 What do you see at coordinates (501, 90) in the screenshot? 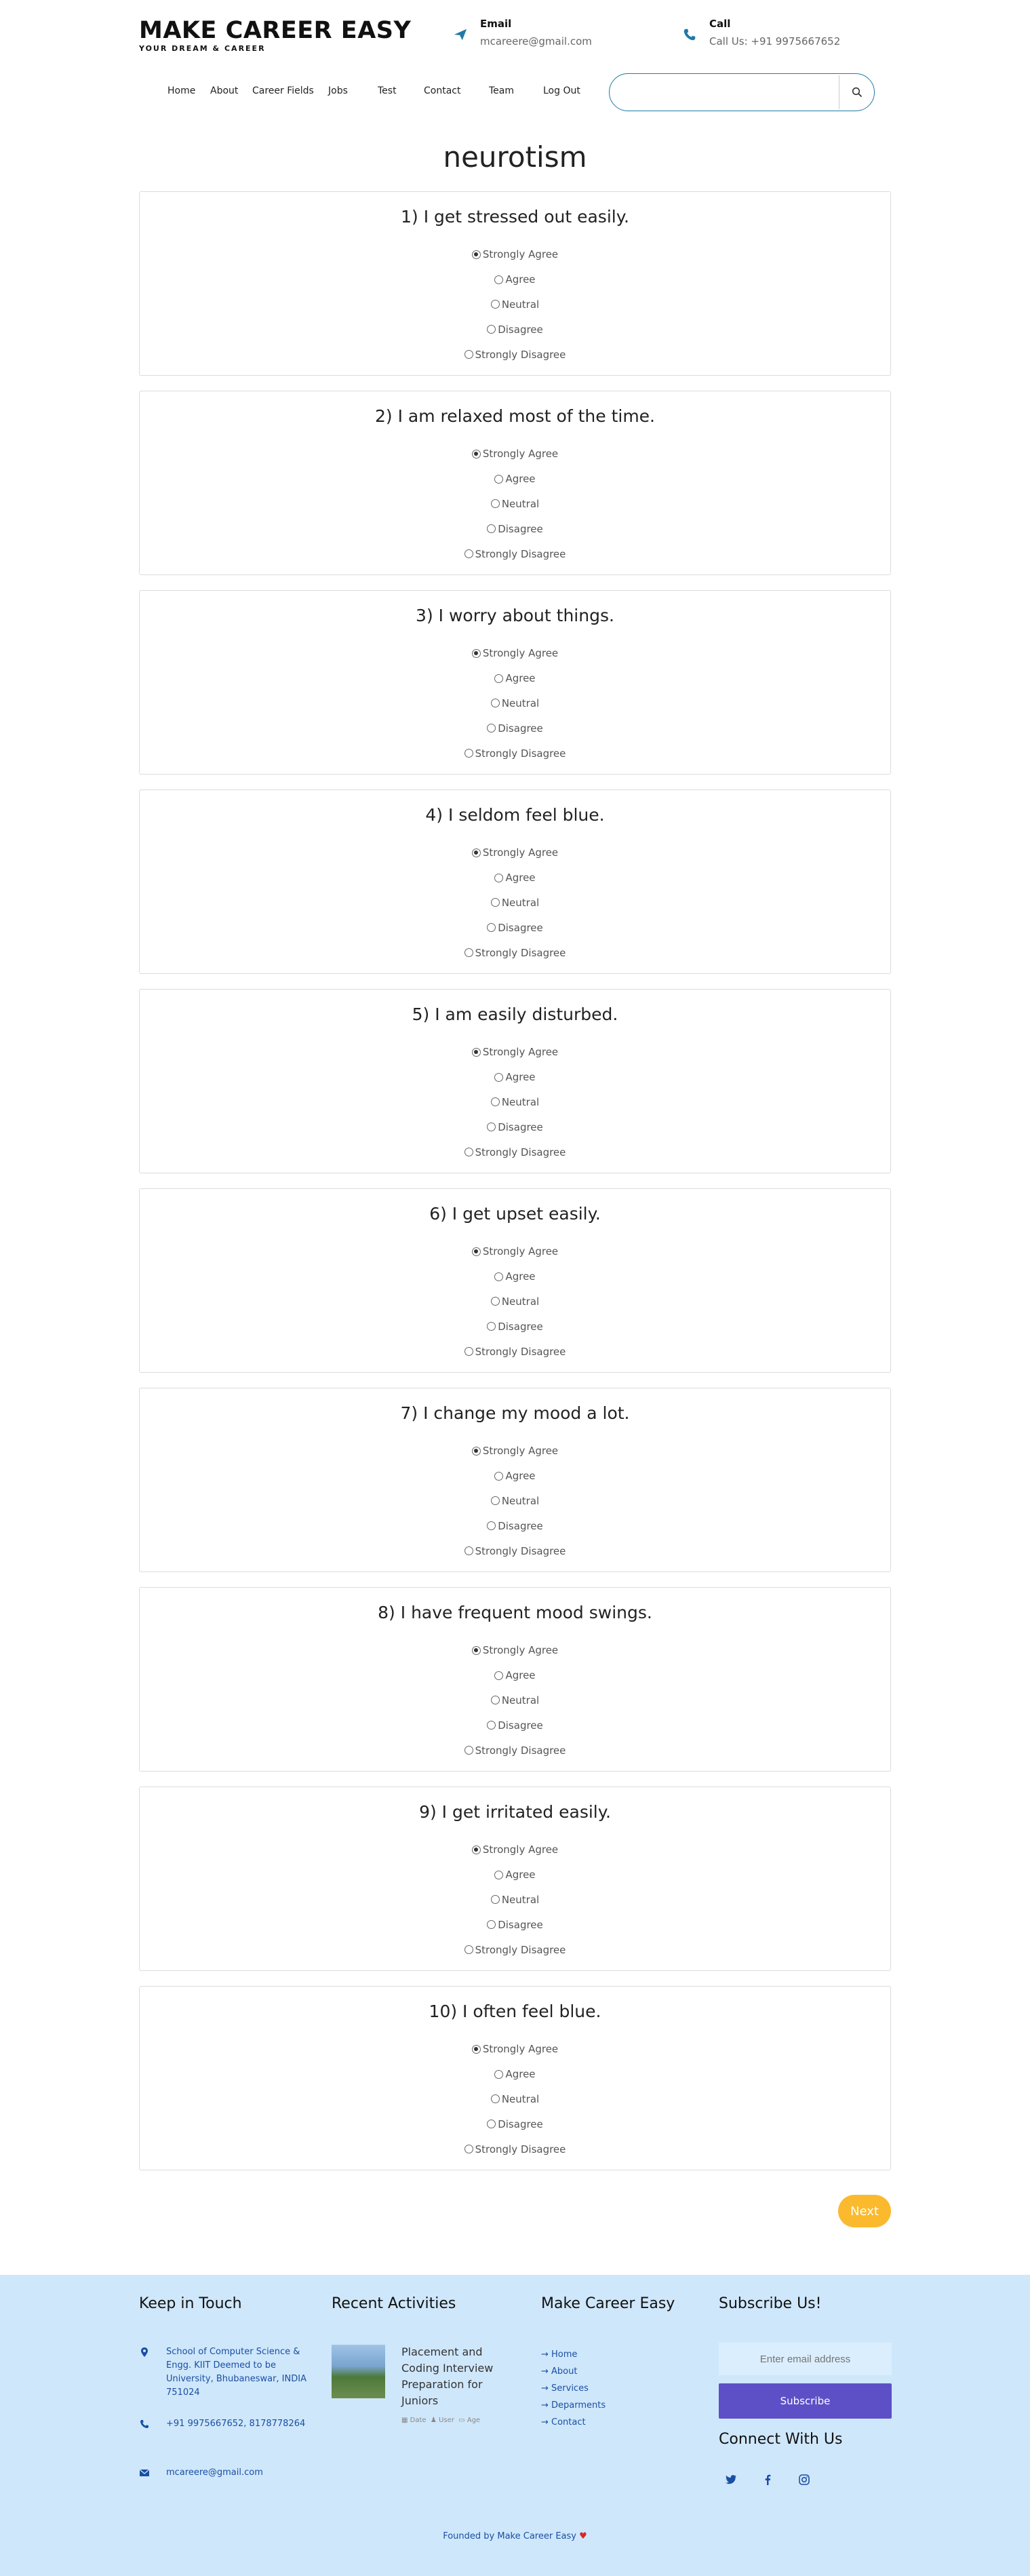
I see `nav-team: Team` at bounding box center [501, 90].